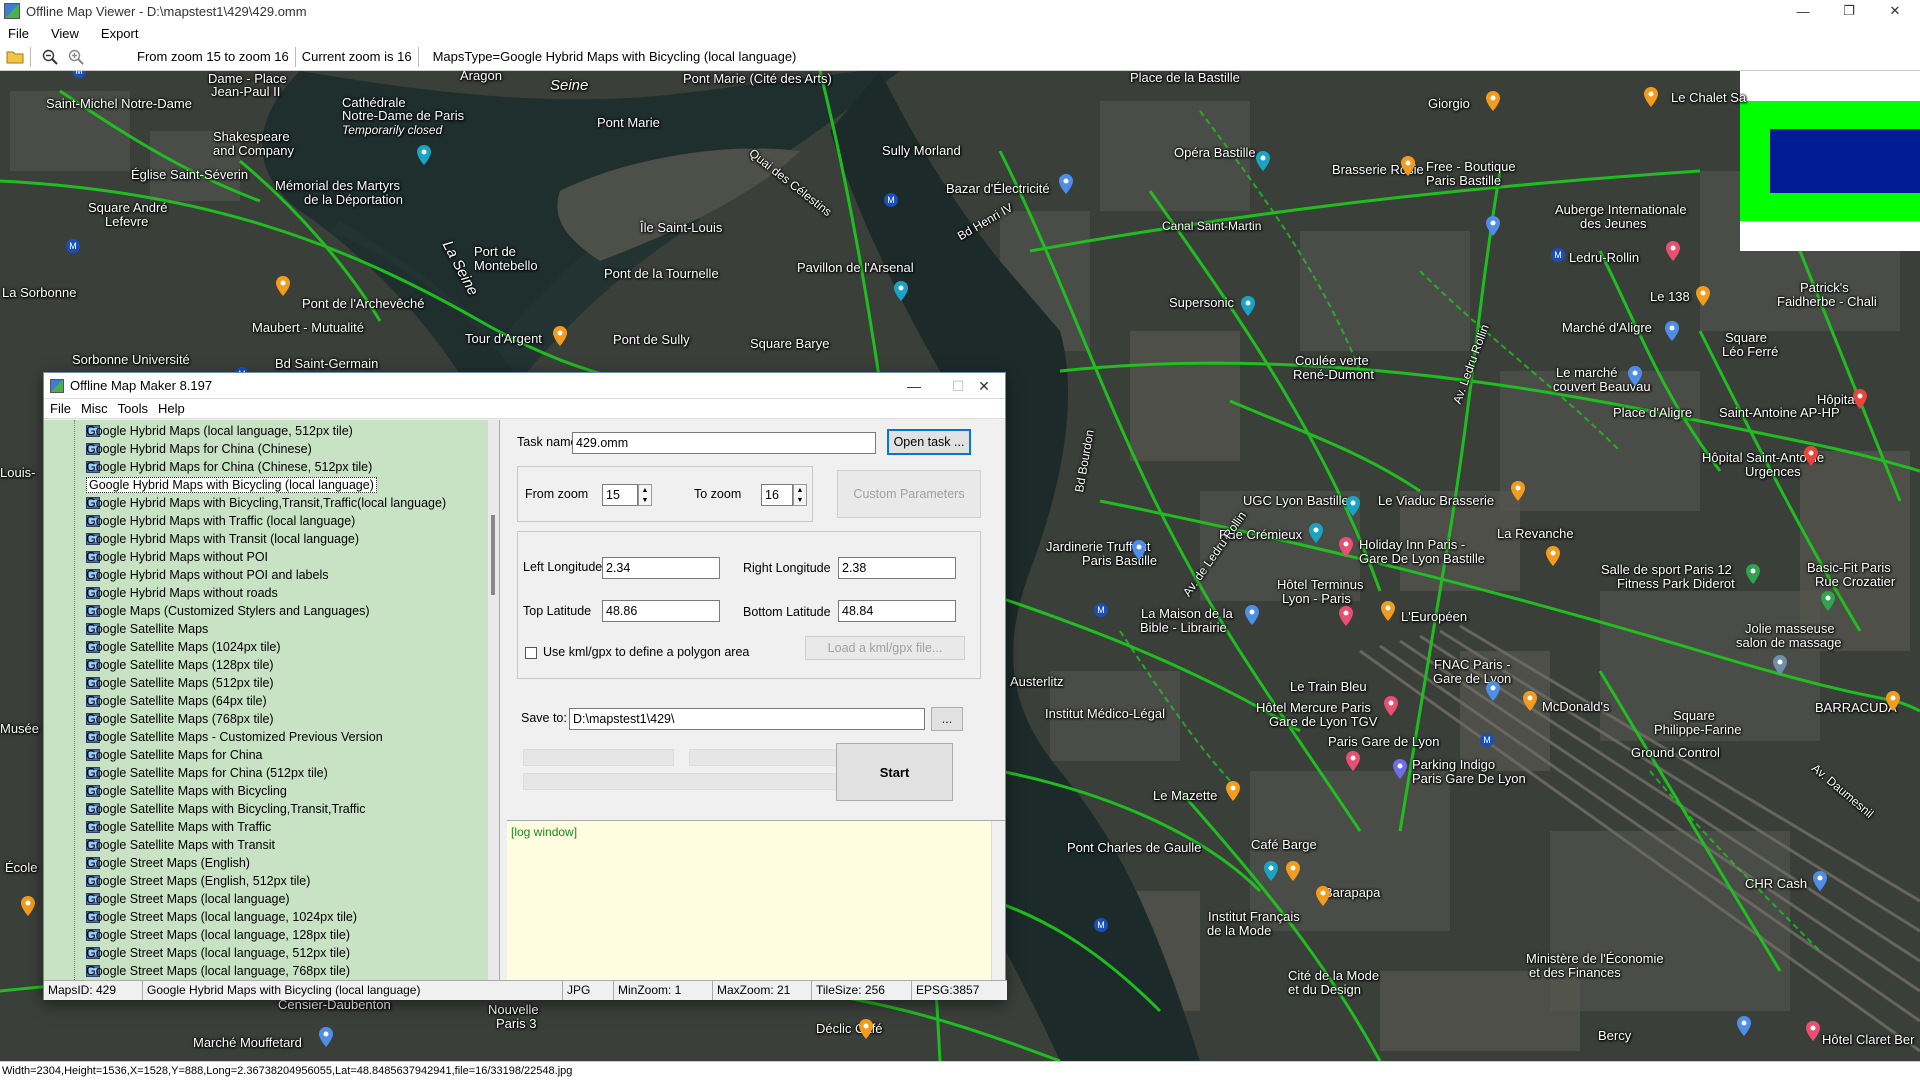 This screenshot has width=1920, height=1080. What do you see at coordinates (168, 863) in the screenshot?
I see `map-source-item: Google Street Maps (English)` at bounding box center [168, 863].